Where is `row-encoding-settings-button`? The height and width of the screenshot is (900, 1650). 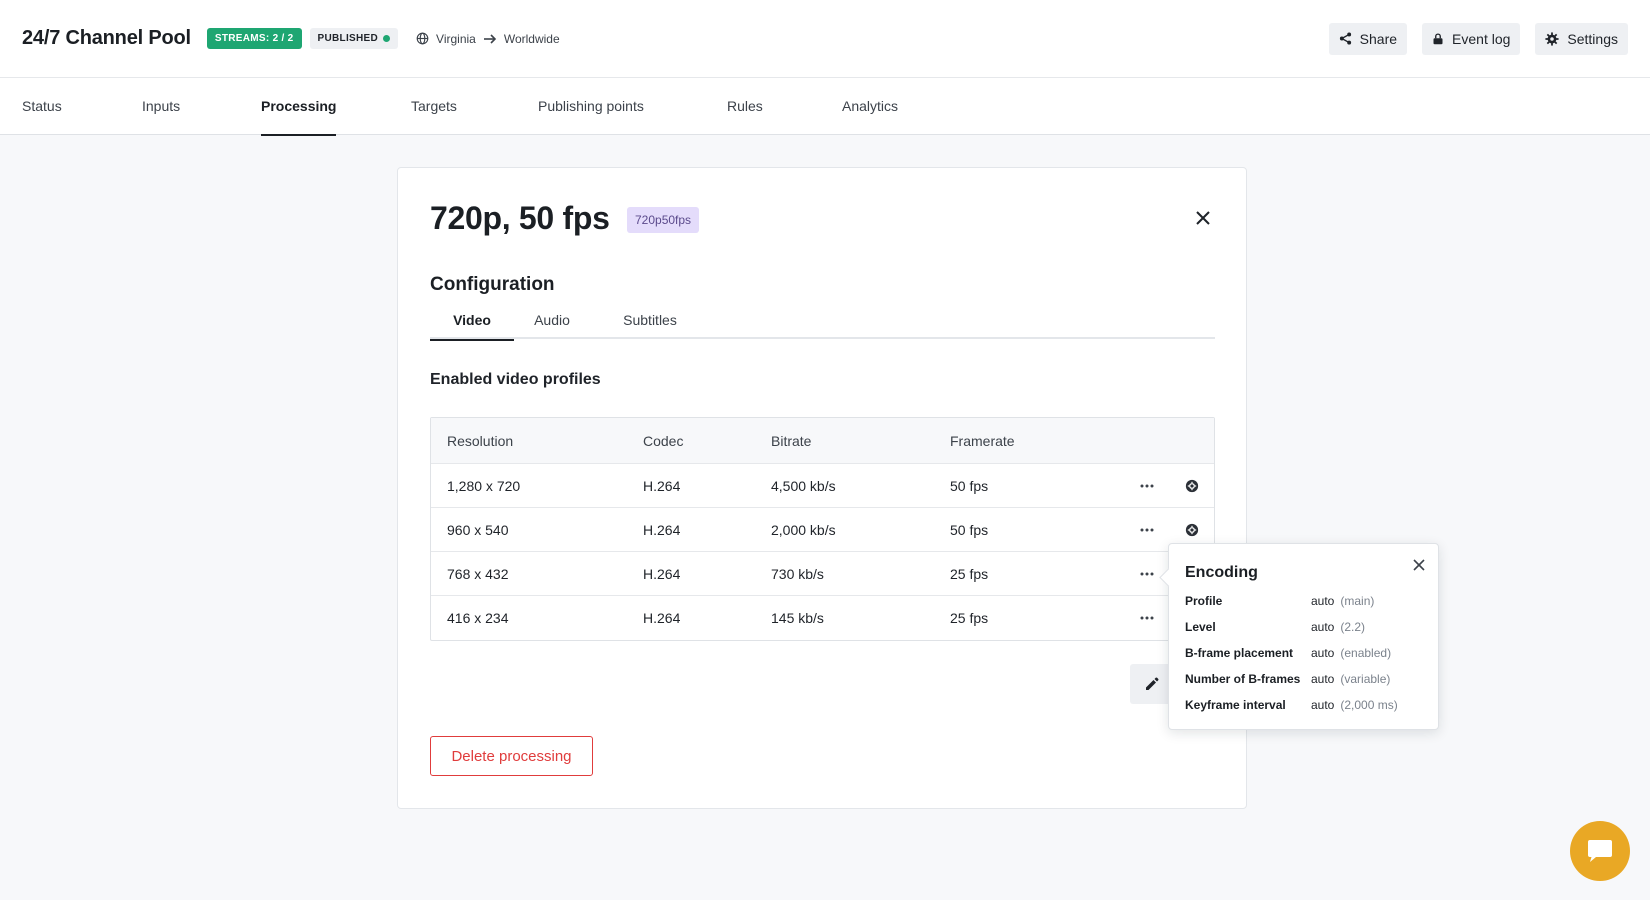
row-encoding-settings-button is located at coordinates (1192, 485).